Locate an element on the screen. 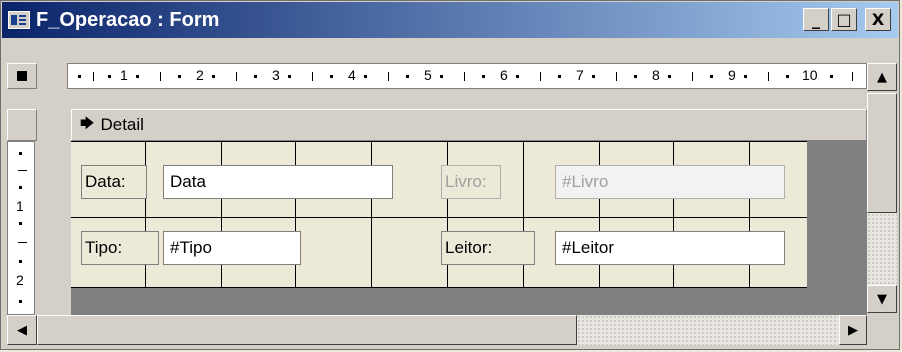 This screenshot has height=352, width=902. horizontal-scroll-track is located at coordinates (708, 330).